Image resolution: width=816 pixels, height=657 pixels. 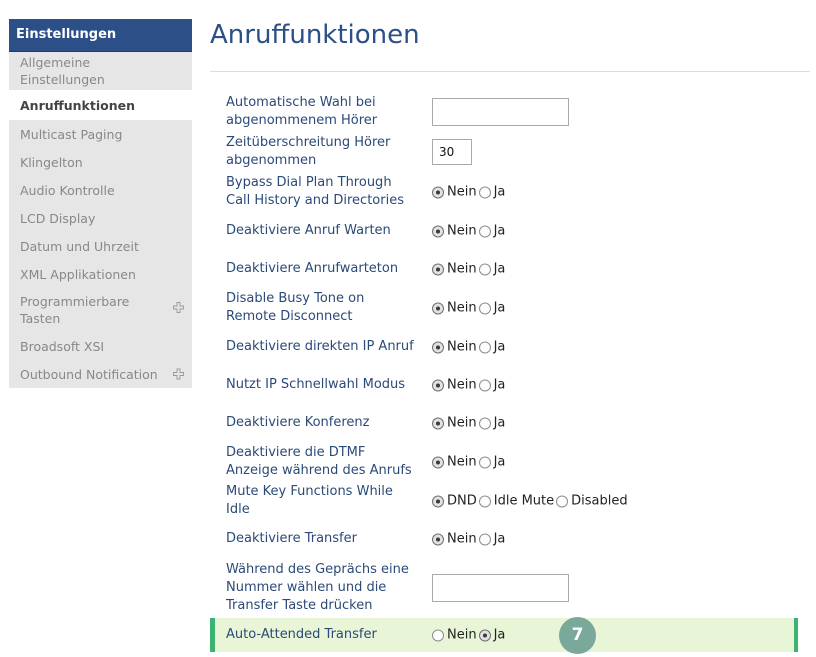 What do you see at coordinates (562, 501) in the screenshot?
I see `radio-disabled` at bounding box center [562, 501].